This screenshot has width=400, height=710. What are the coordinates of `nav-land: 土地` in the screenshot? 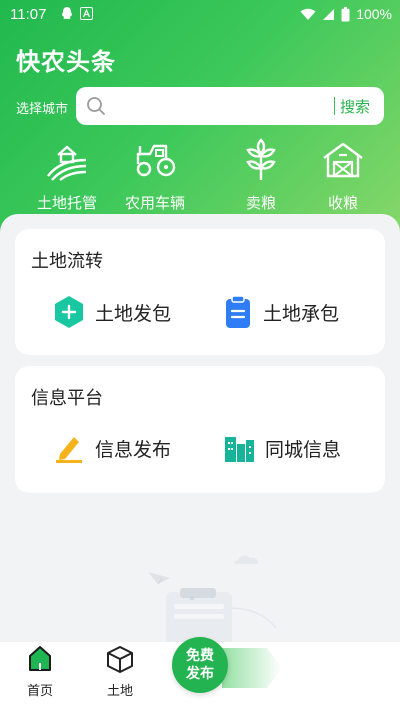 It's located at (120, 671).